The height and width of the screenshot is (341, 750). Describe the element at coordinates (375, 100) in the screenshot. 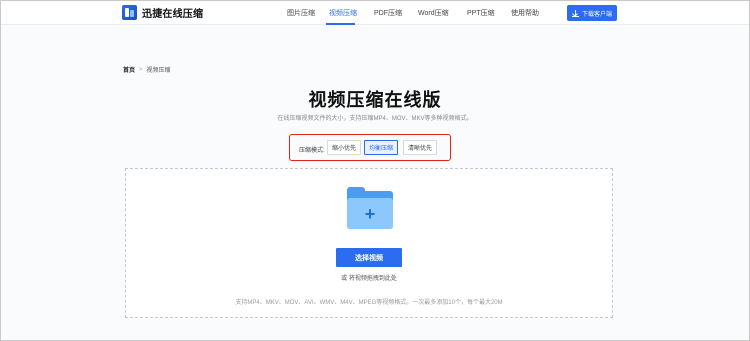

I see `page-title: 视频压缩在线版` at that location.